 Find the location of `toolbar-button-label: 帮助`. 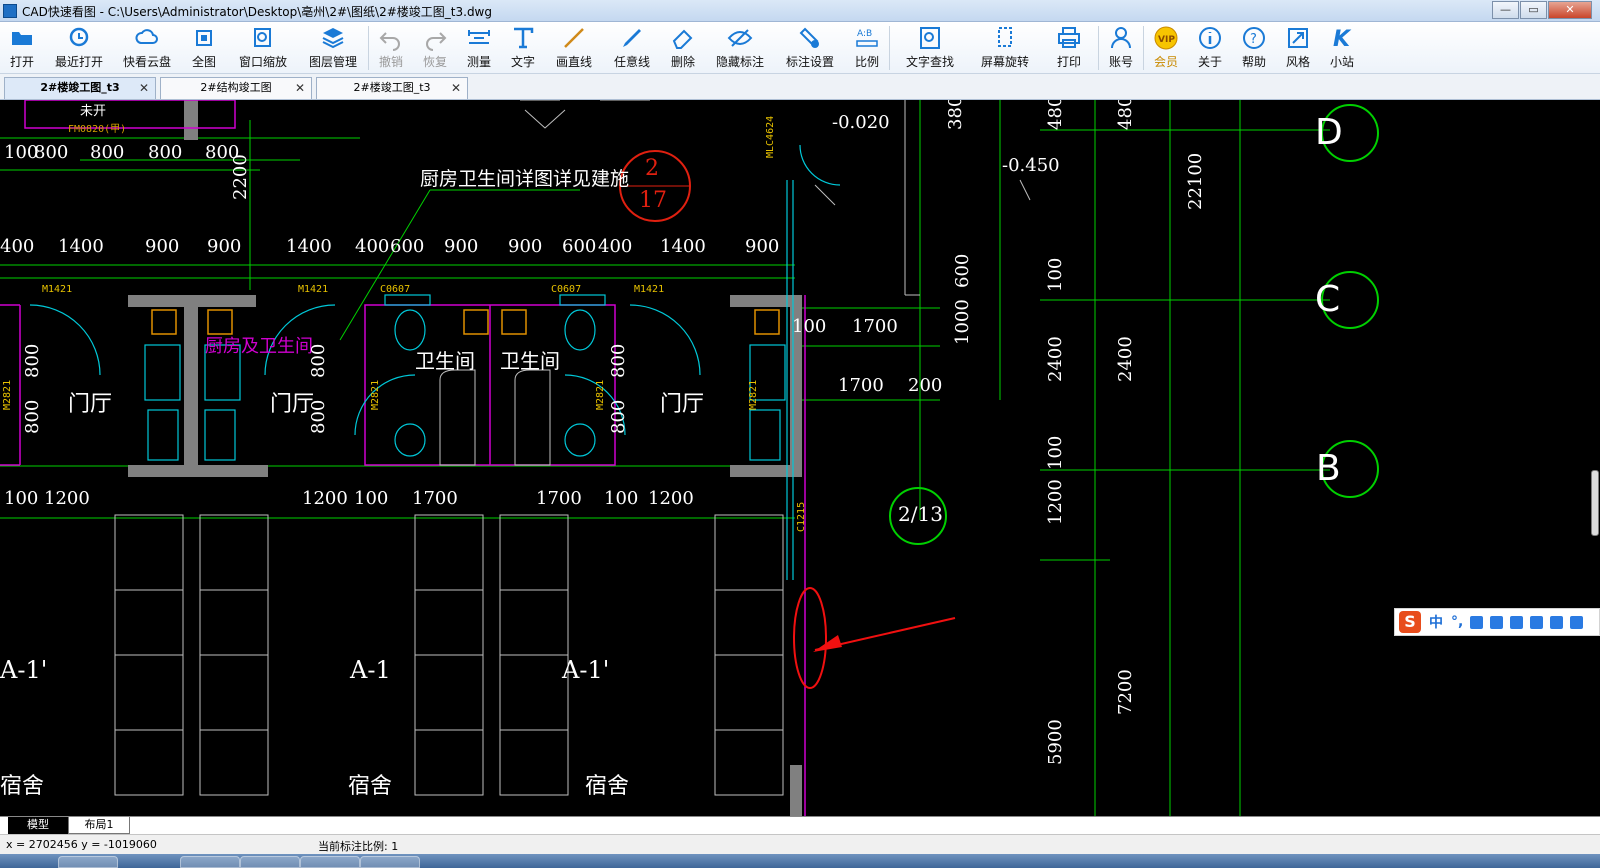

toolbar-button-label: 帮助 is located at coordinates (1253, 62).